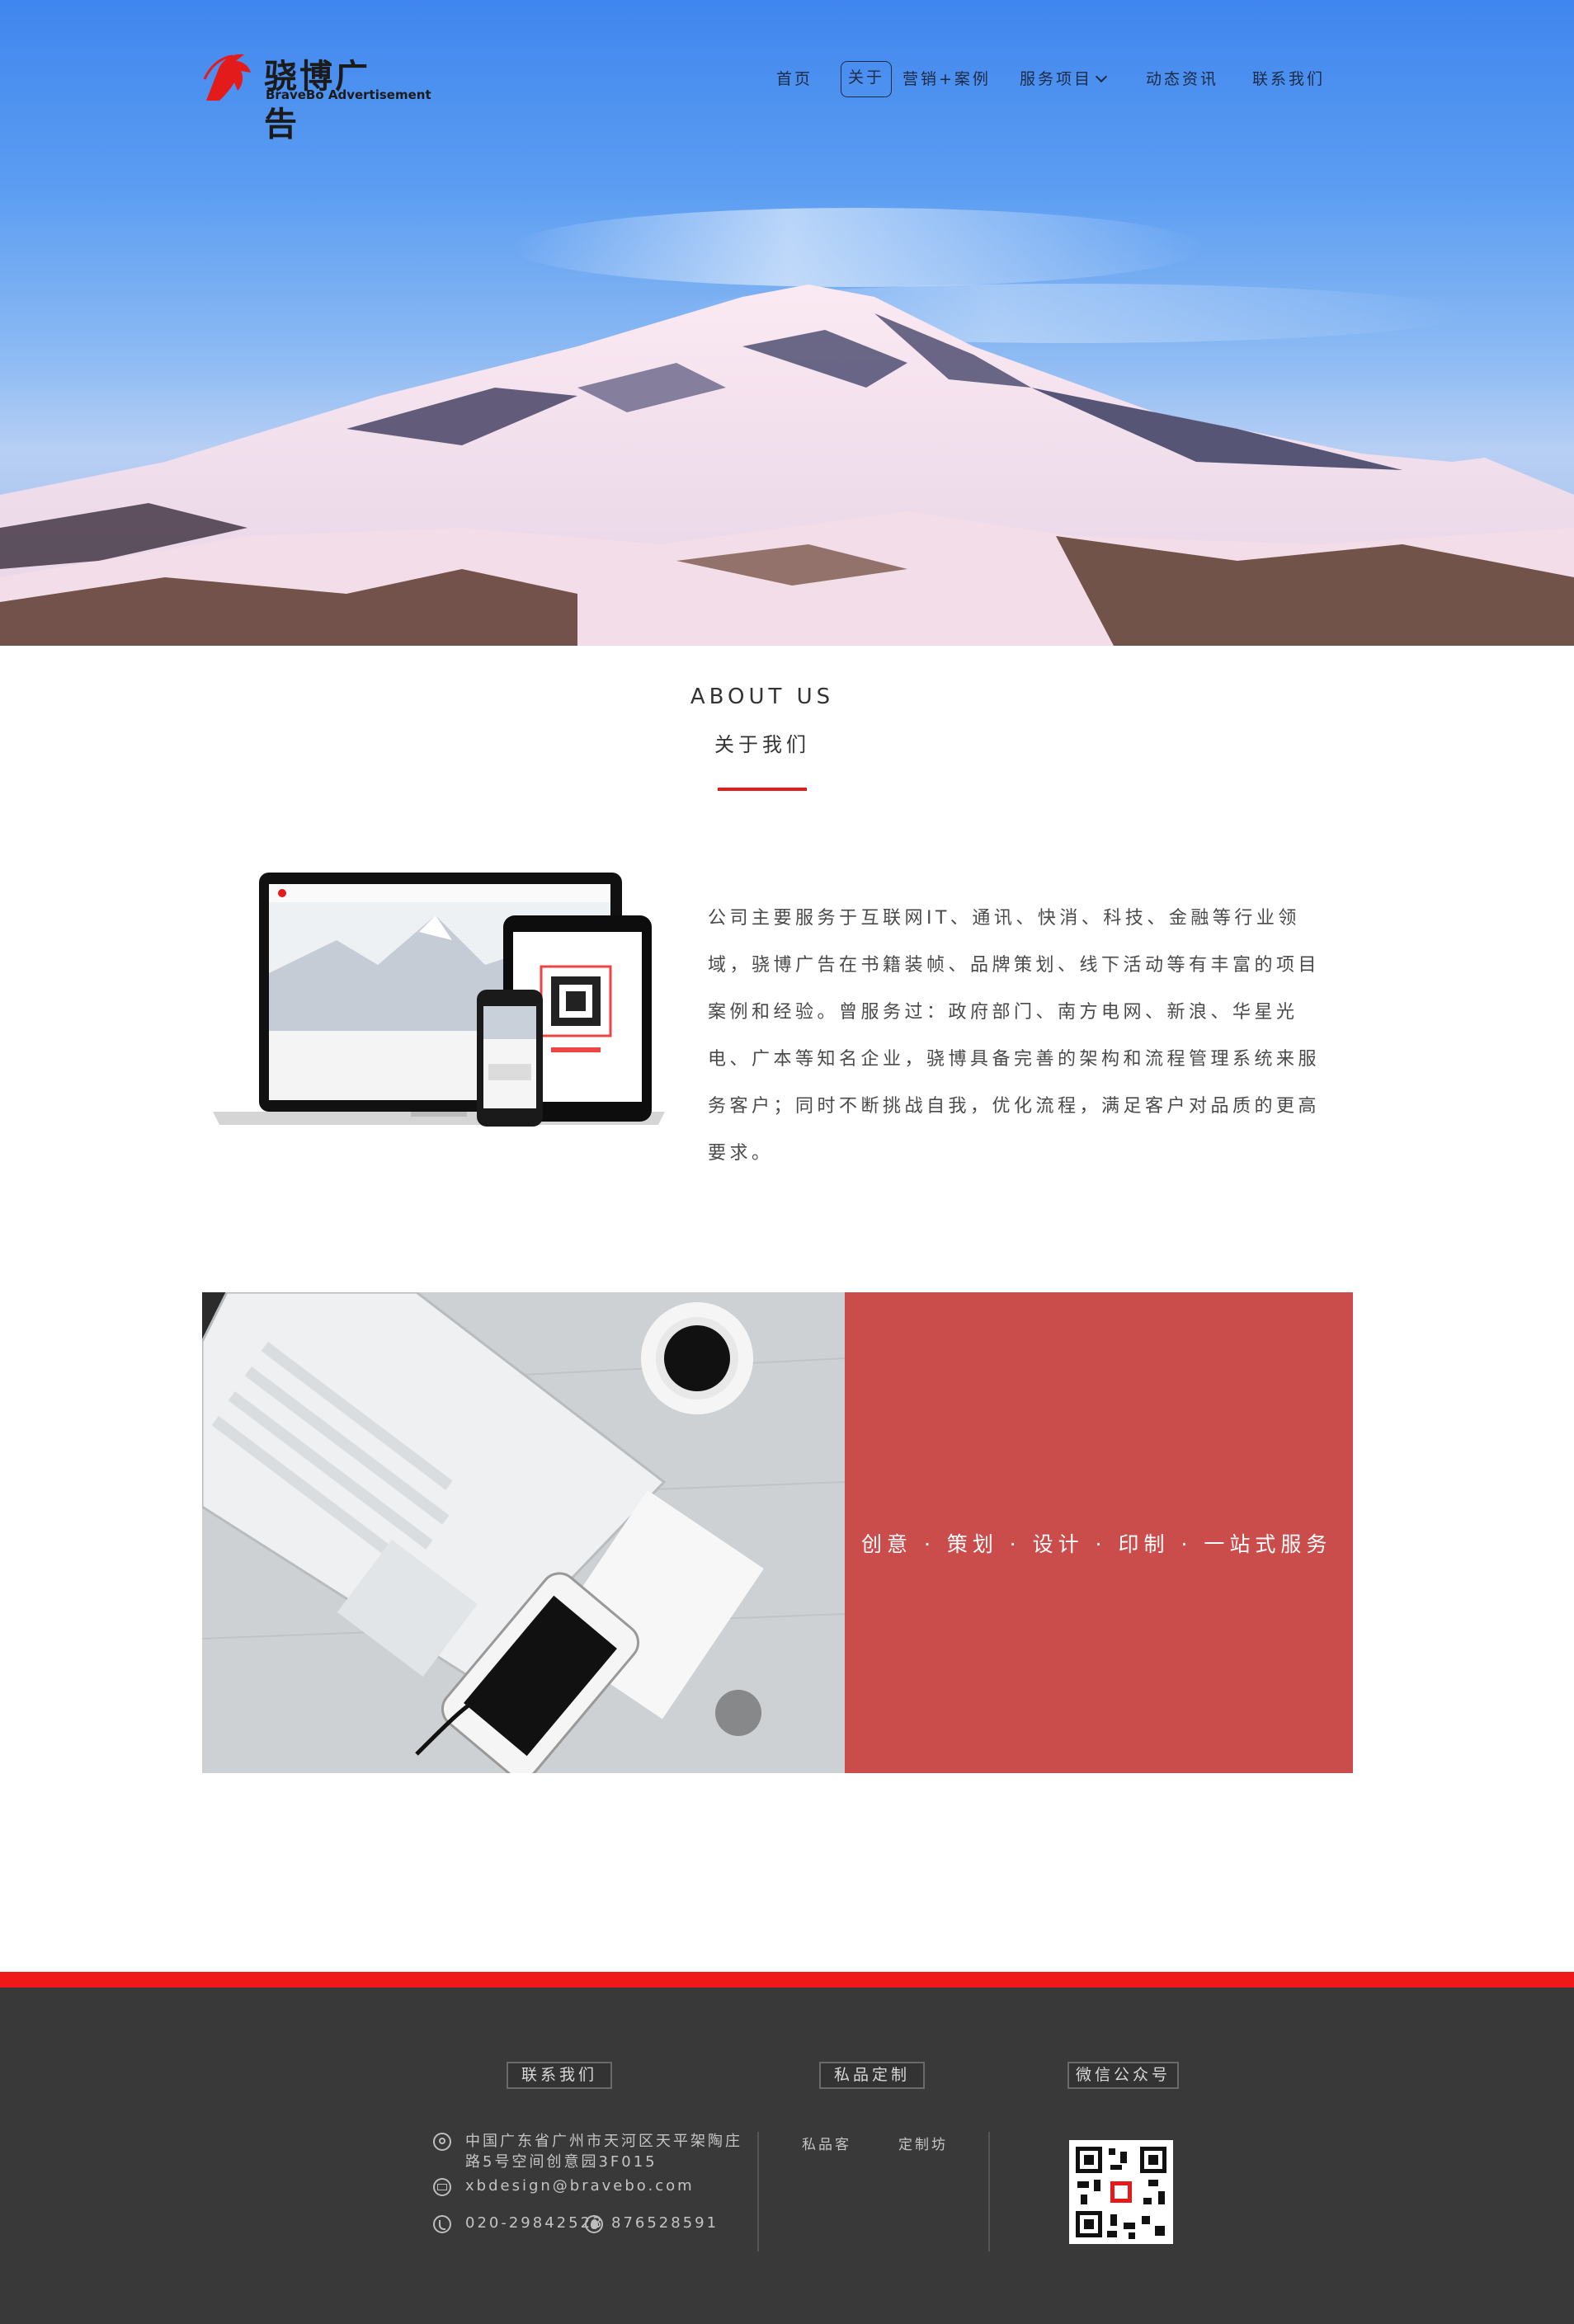  Describe the element at coordinates (580, 2186) in the screenshot. I see `footer-email: xbdesign@bravebo.com` at that location.